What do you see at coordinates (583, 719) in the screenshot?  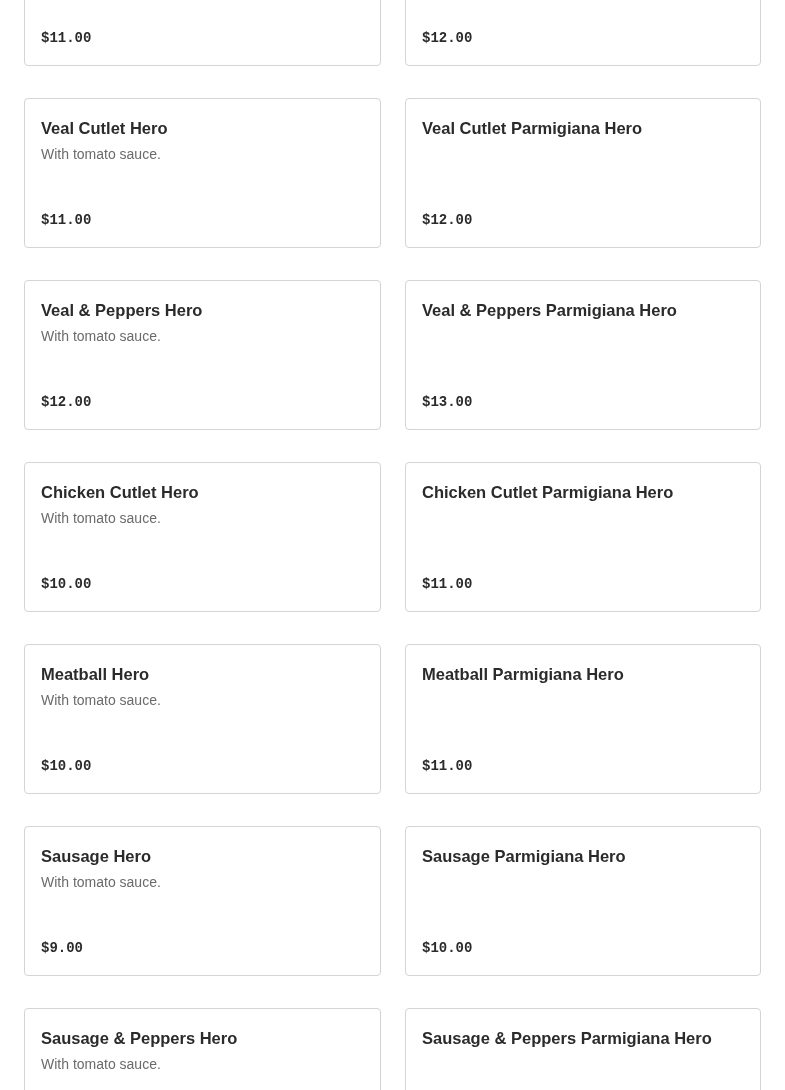 I see `menu-item-card: Meatball Parmigiana Hero $11.00` at bounding box center [583, 719].